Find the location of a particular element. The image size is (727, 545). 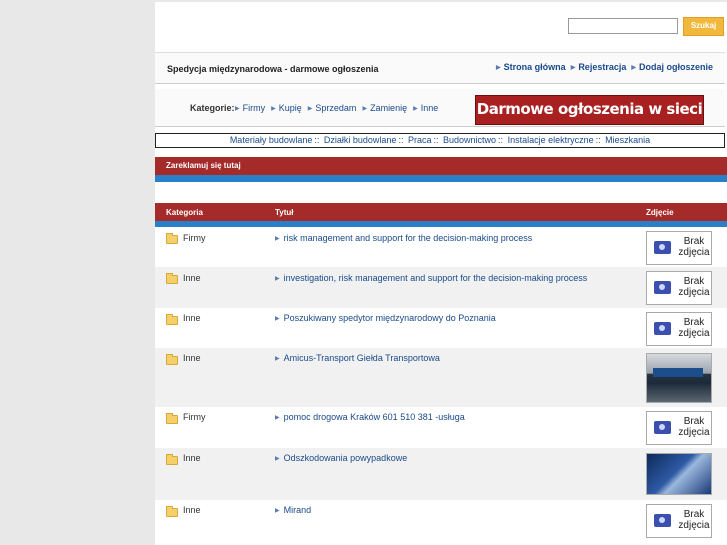

categories-label: Kategorie: is located at coordinates (212, 108).